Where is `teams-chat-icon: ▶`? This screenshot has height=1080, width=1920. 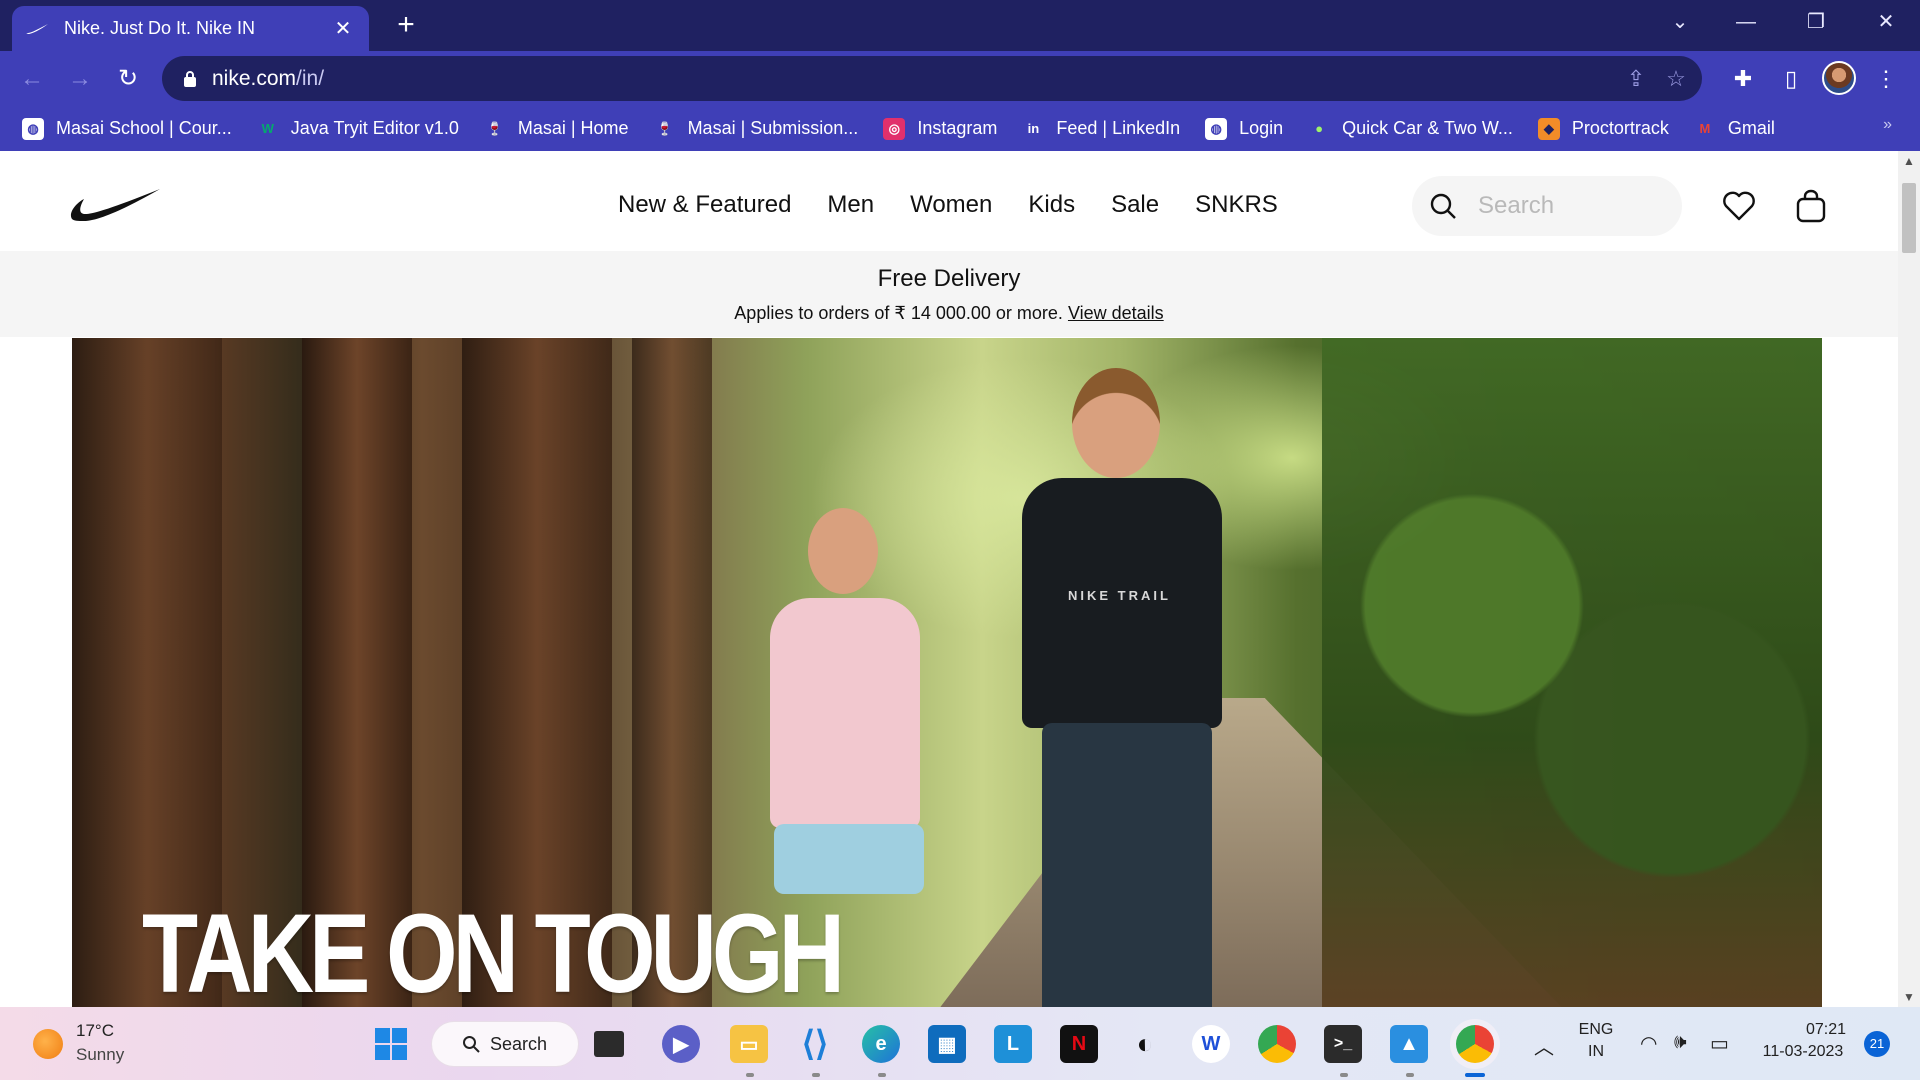
teams-chat-icon: ▶ is located at coordinates (681, 1044).